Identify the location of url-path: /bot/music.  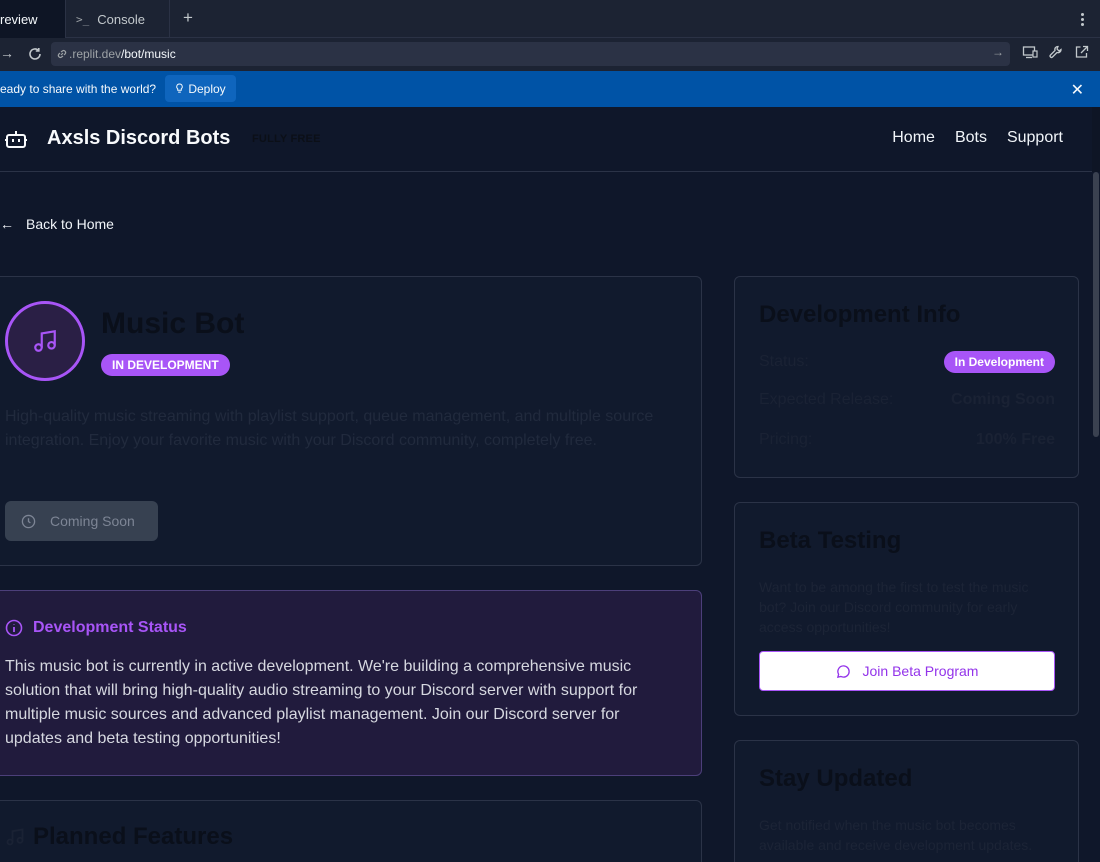
(148, 54).